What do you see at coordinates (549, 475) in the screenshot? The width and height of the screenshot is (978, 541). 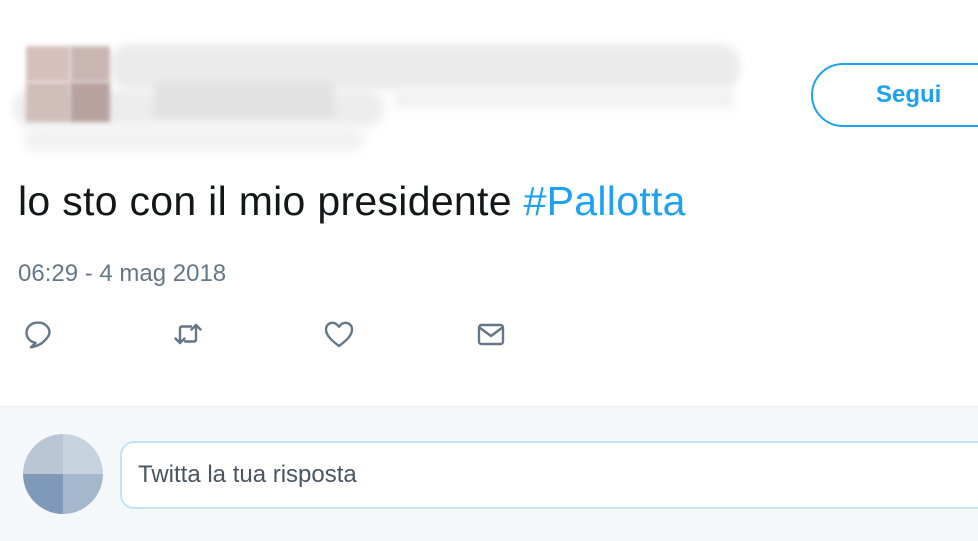 I see `reply-input` at bounding box center [549, 475].